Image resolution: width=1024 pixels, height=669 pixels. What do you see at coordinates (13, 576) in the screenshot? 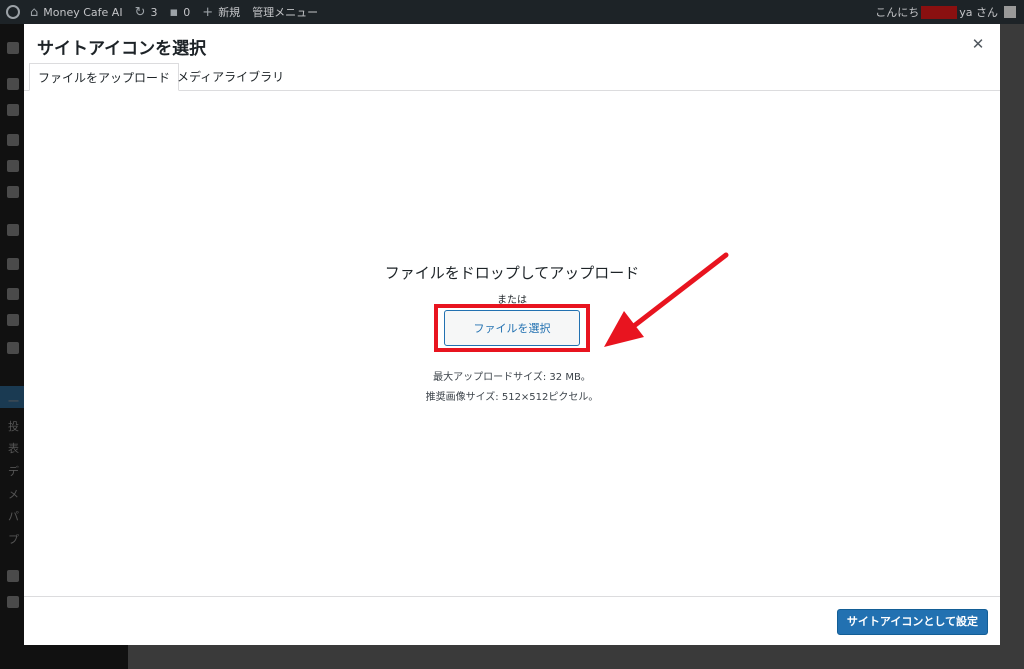
I see `settings-icon` at bounding box center [13, 576].